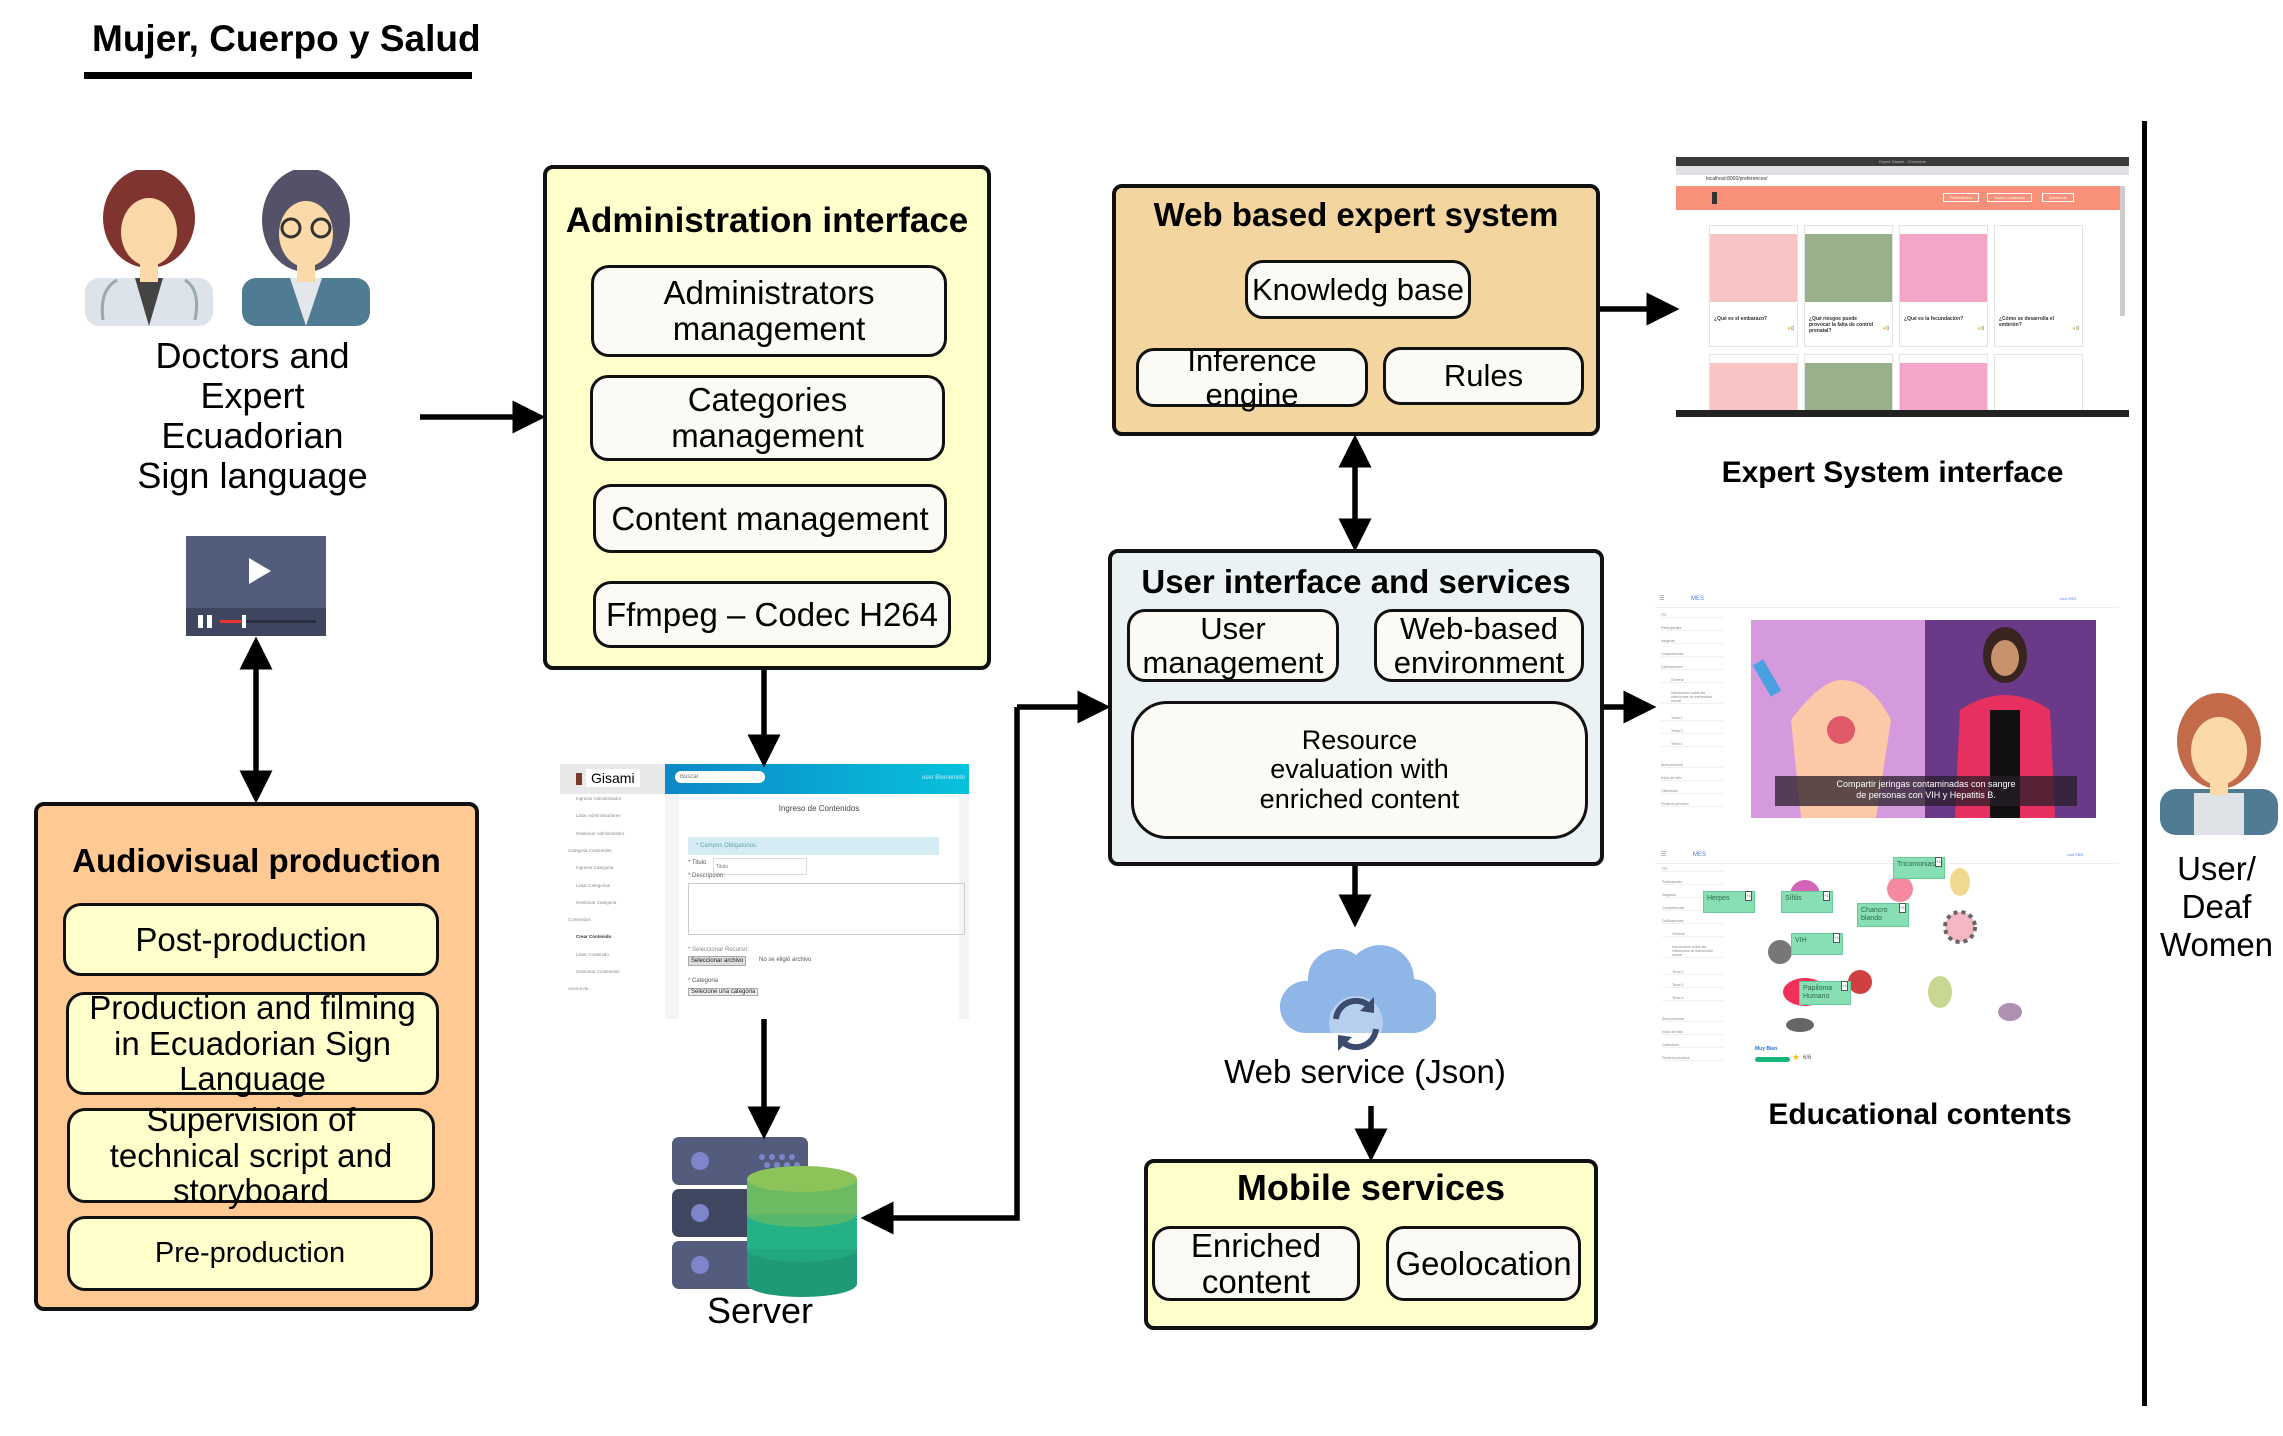  I want to click on admin-sidebar-item: Ingresar Categoria, so click(594, 867).